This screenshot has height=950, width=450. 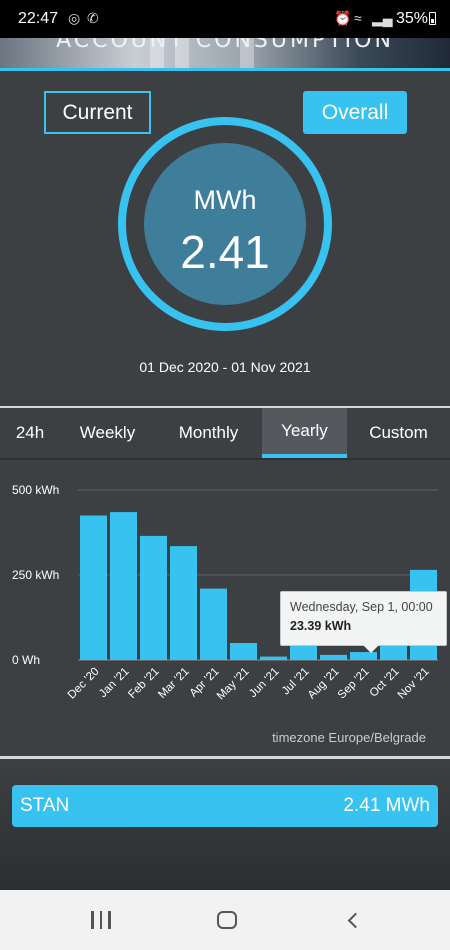 What do you see at coordinates (386, 805) in the screenshot?
I see `meter-total: 2.41 MWh` at bounding box center [386, 805].